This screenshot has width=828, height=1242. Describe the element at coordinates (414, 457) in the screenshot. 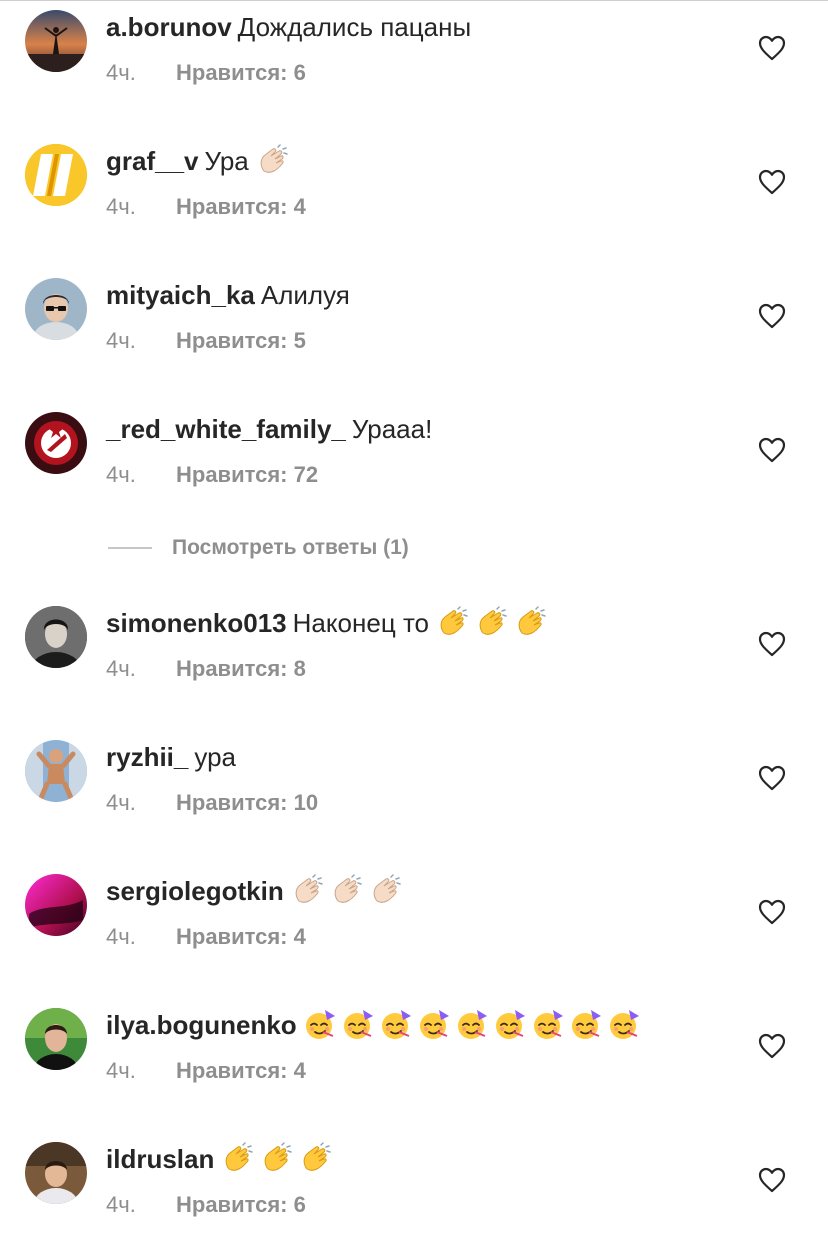

I see `comment-item: _red_white_family_ Урааа! 4ч. Нравится: 72` at that location.